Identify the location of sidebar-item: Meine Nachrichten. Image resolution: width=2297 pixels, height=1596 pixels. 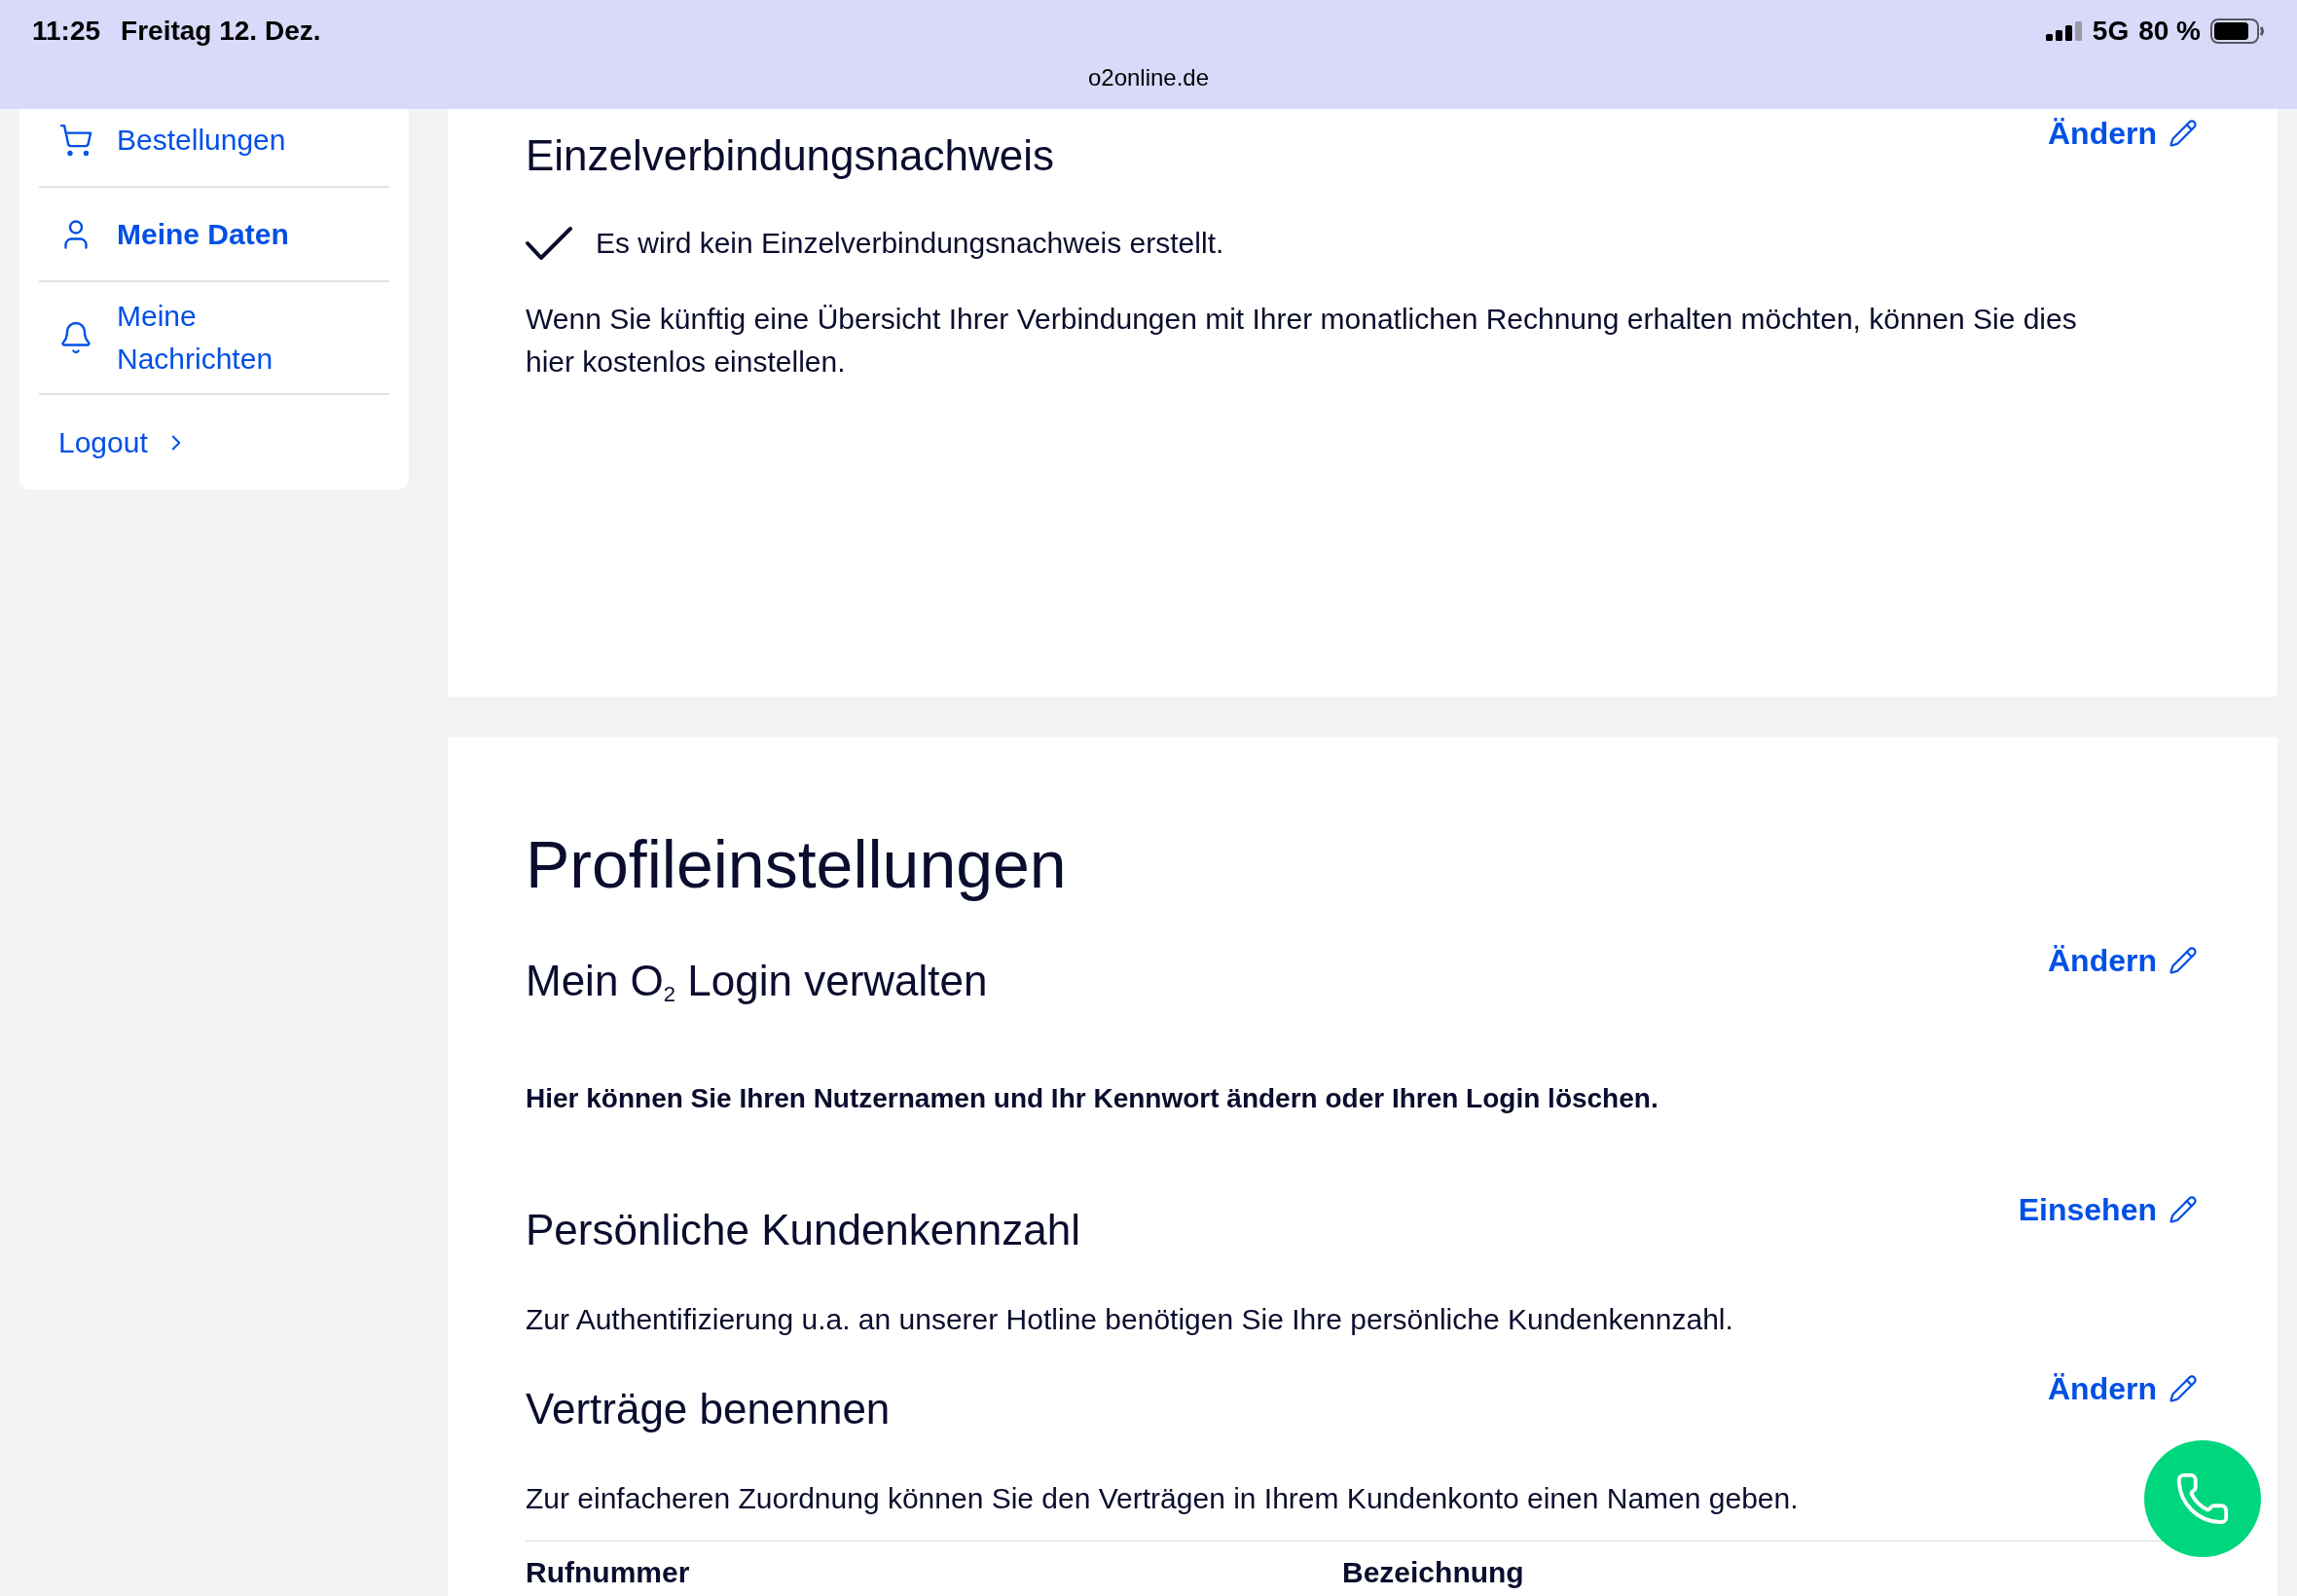
(214, 338).